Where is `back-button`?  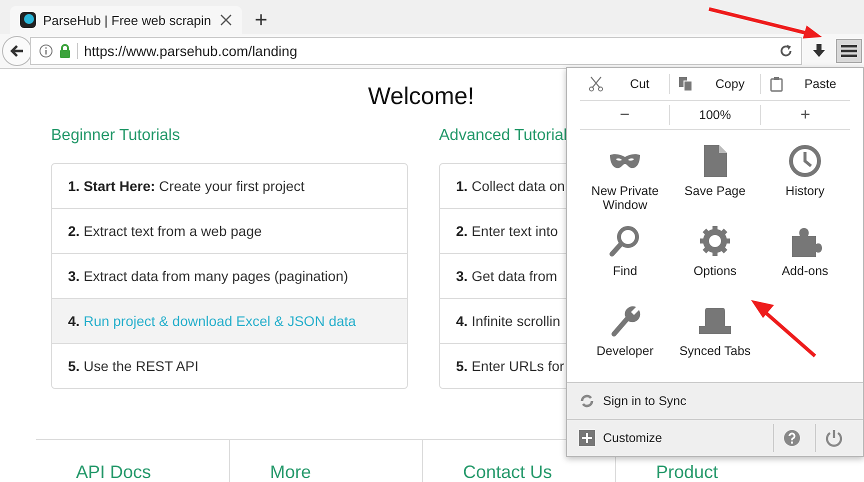 back-button is located at coordinates (17, 51).